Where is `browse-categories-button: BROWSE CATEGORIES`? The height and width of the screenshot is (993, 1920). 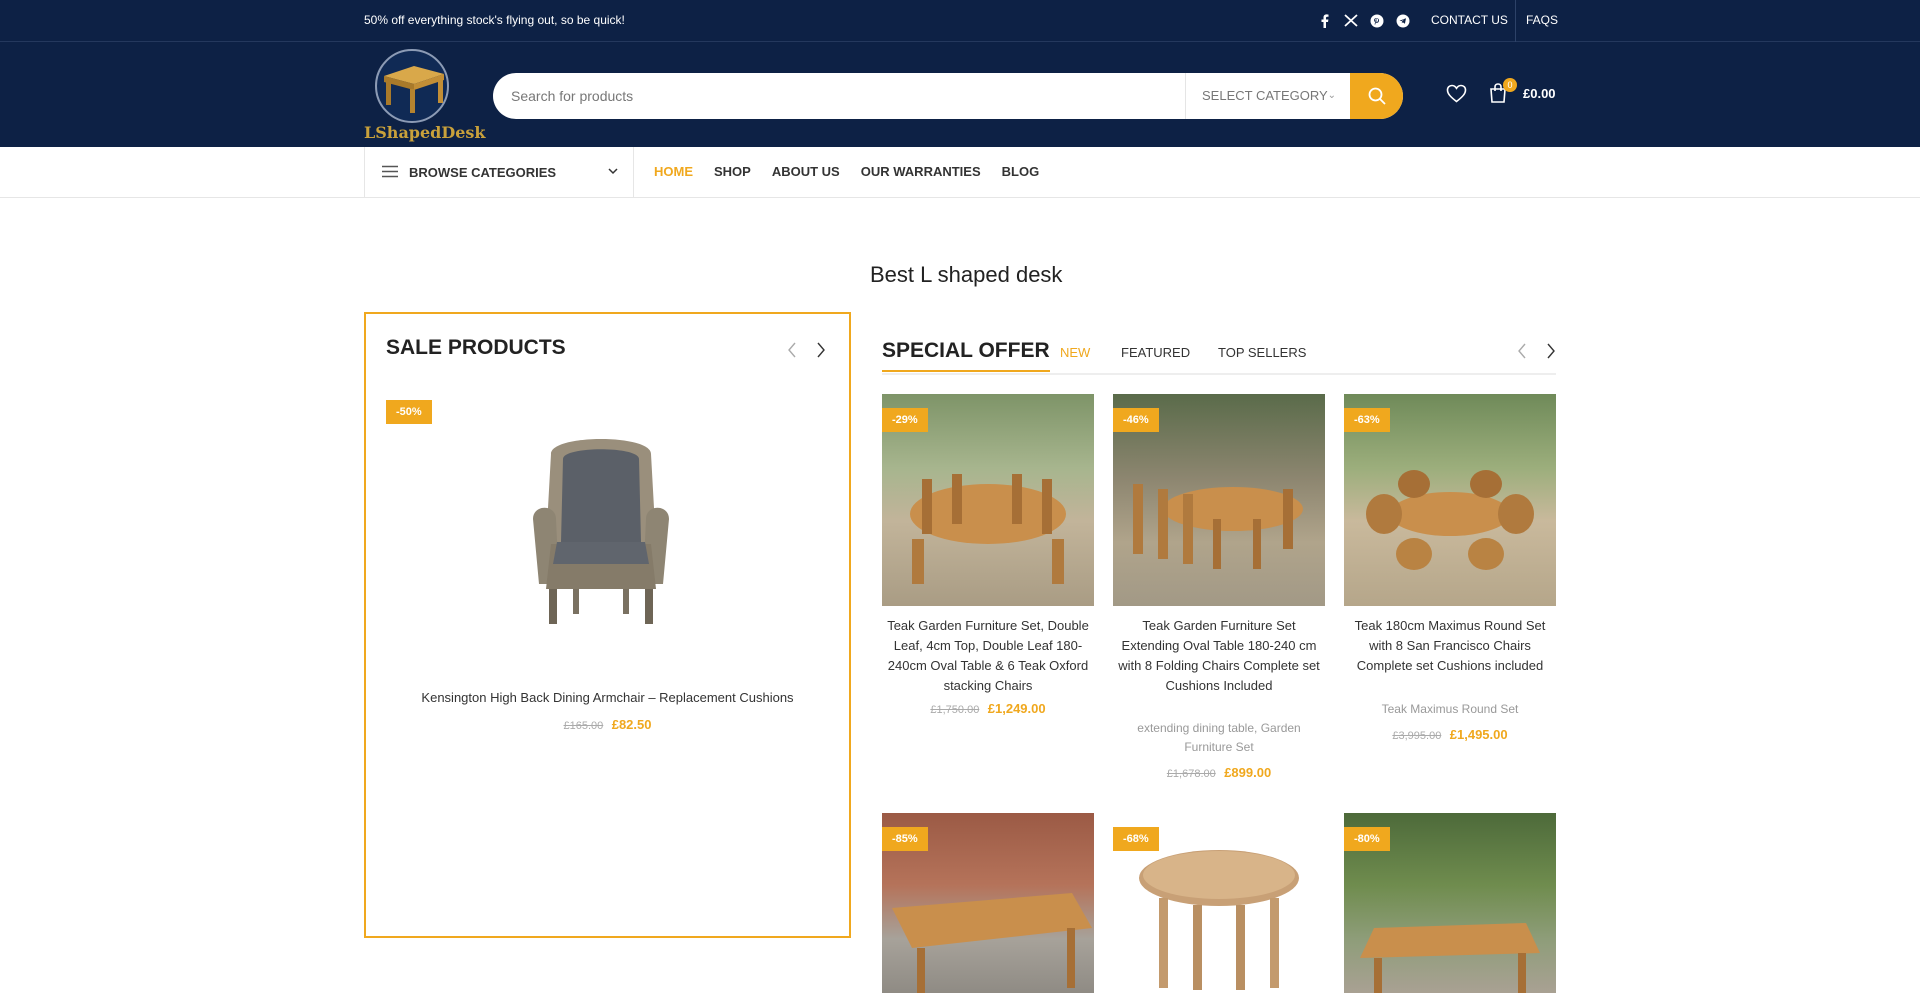
browse-categories-button: BROWSE CATEGORIES is located at coordinates (499, 172).